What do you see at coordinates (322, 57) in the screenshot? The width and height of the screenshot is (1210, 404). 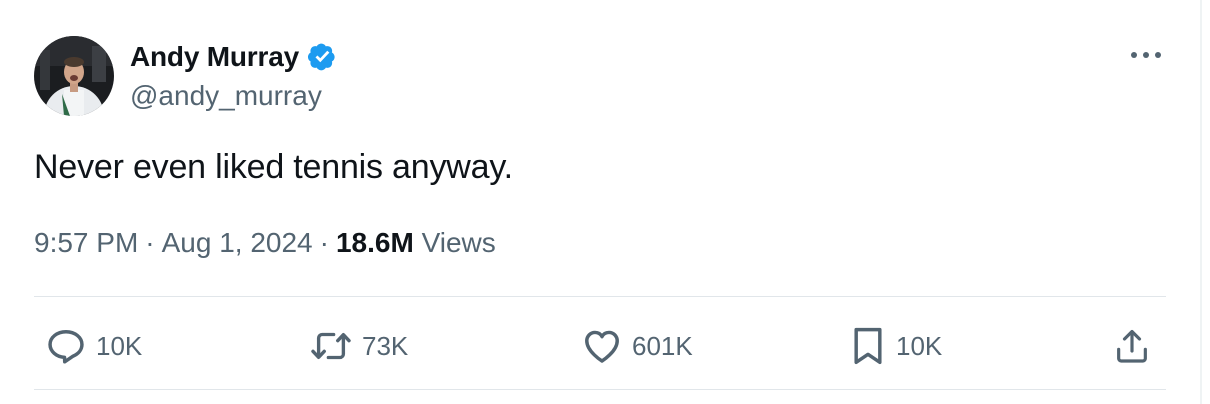 I see `verified-badge-icon` at bounding box center [322, 57].